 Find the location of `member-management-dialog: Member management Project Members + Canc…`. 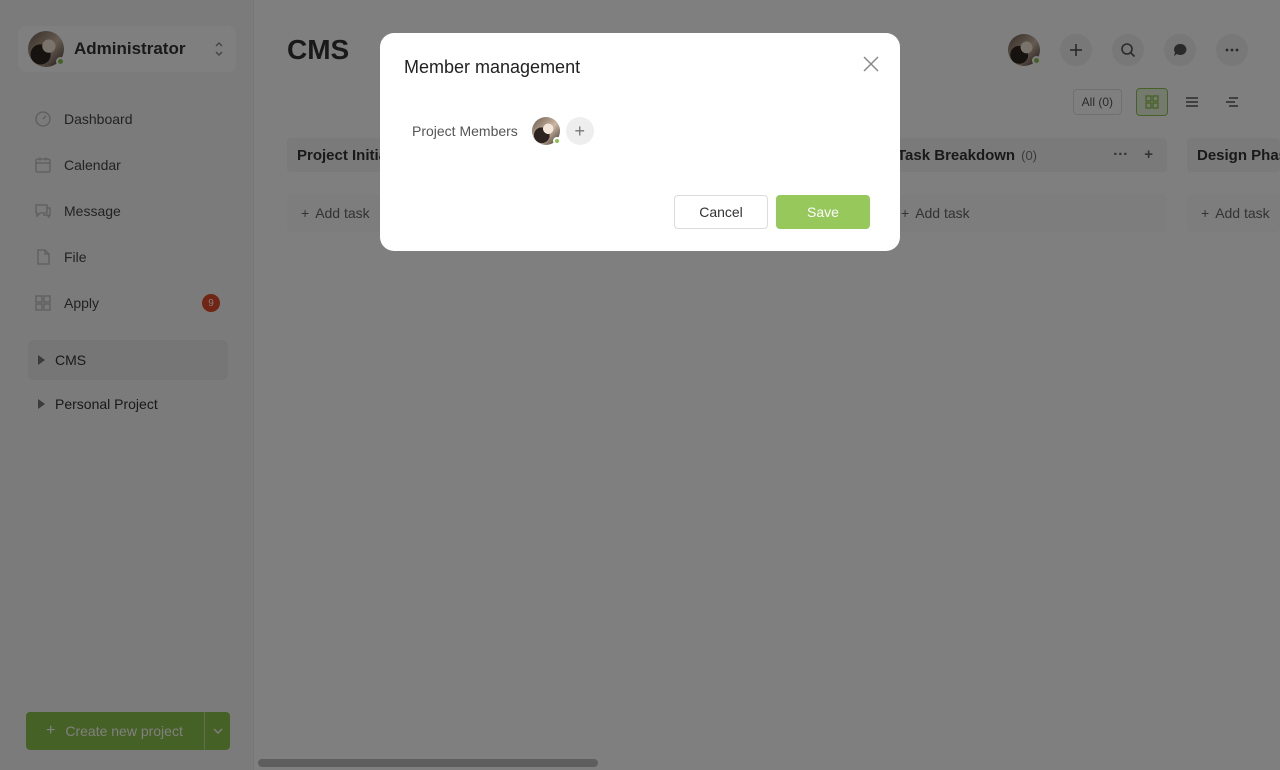

member-management-dialog: Member management Project Members + Canc… is located at coordinates (640, 142).